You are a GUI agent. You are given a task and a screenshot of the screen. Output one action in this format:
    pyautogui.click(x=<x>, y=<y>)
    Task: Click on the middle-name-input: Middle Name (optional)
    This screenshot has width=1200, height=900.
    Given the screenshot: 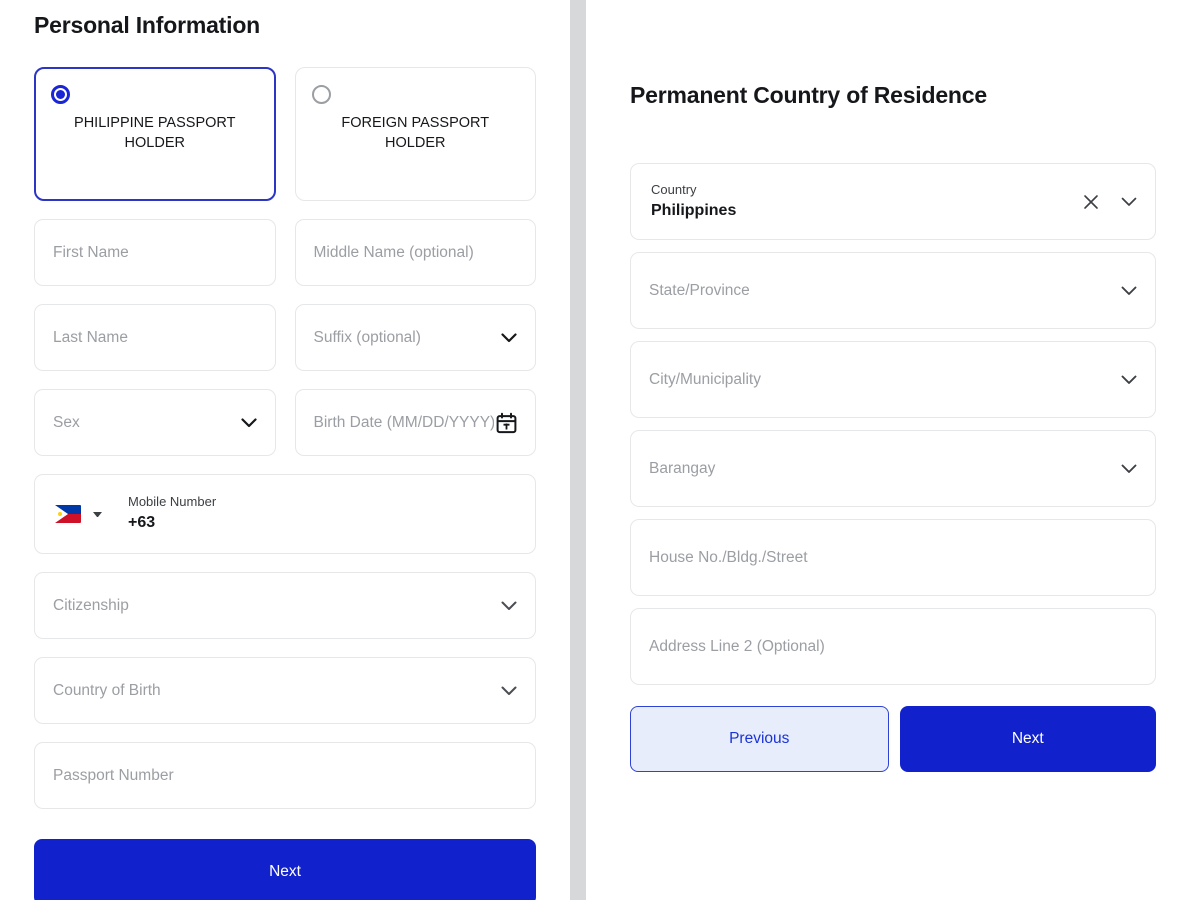 What is the action you would take?
    pyautogui.click(x=415, y=252)
    